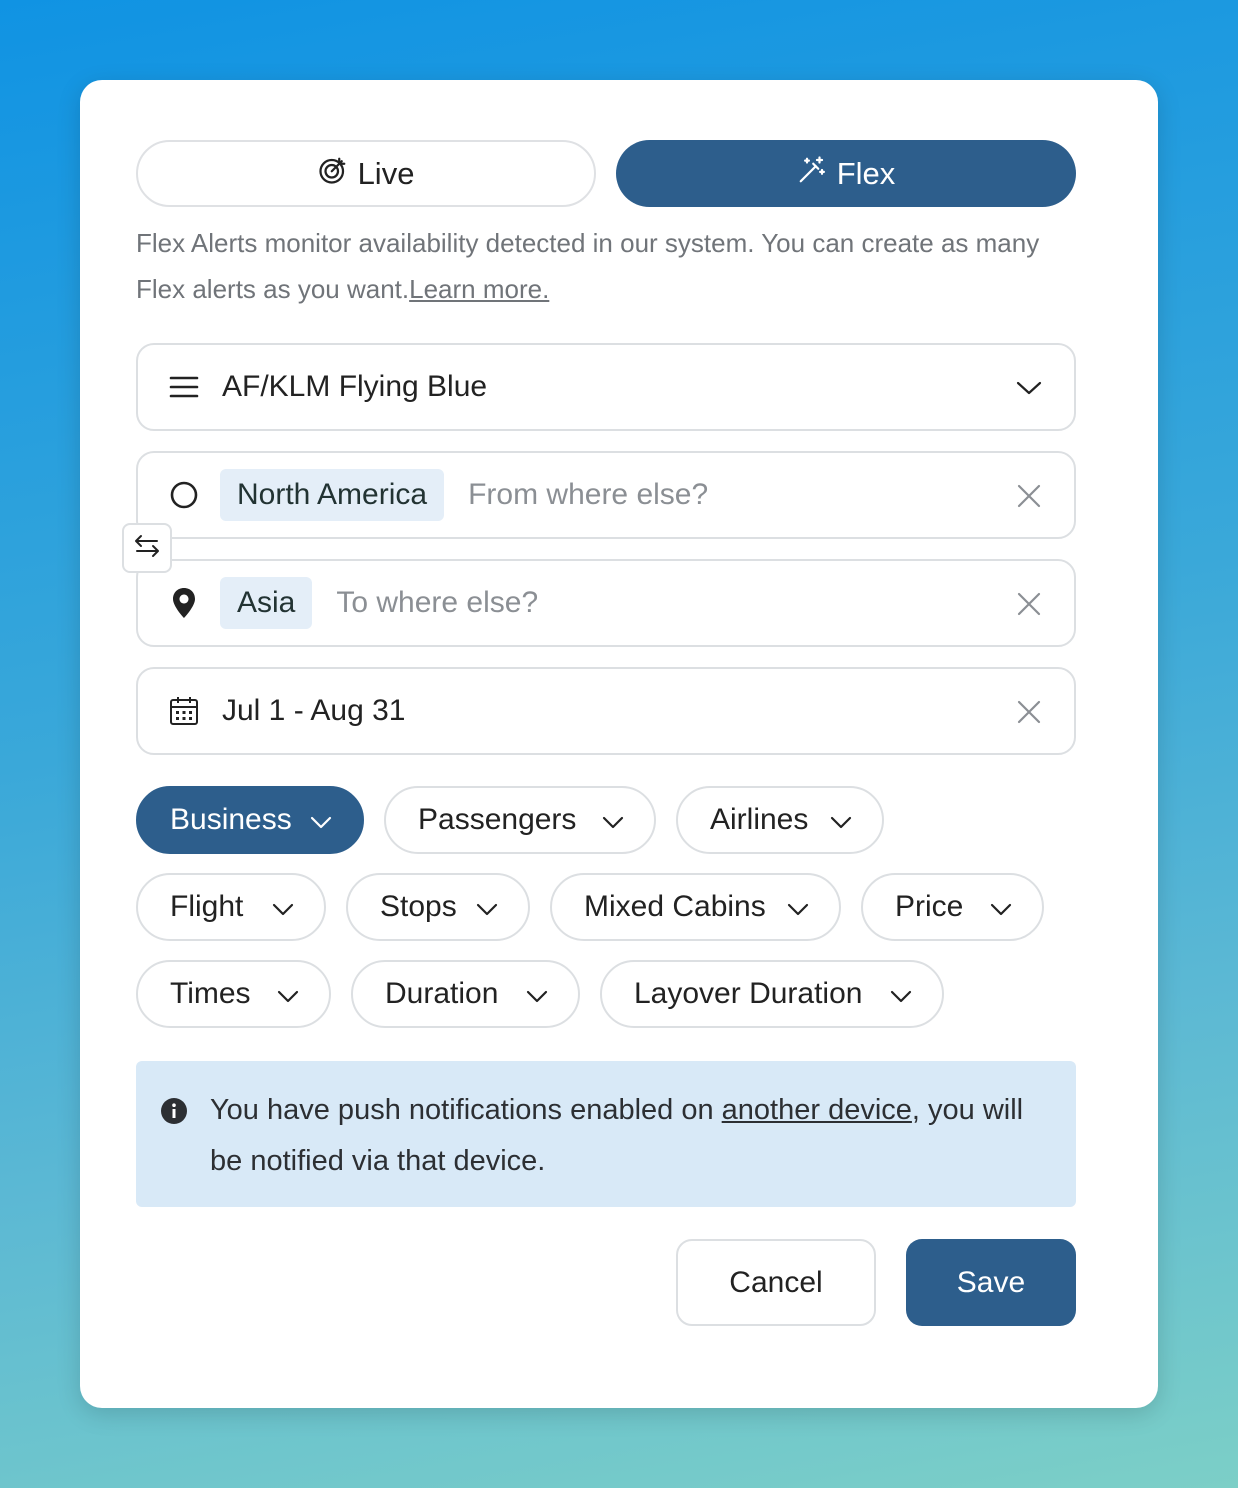 Image resolution: width=1238 pixels, height=1488 pixels. I want to click on notice-text-before: You have push notifications enabled on, so click(466, 1110).